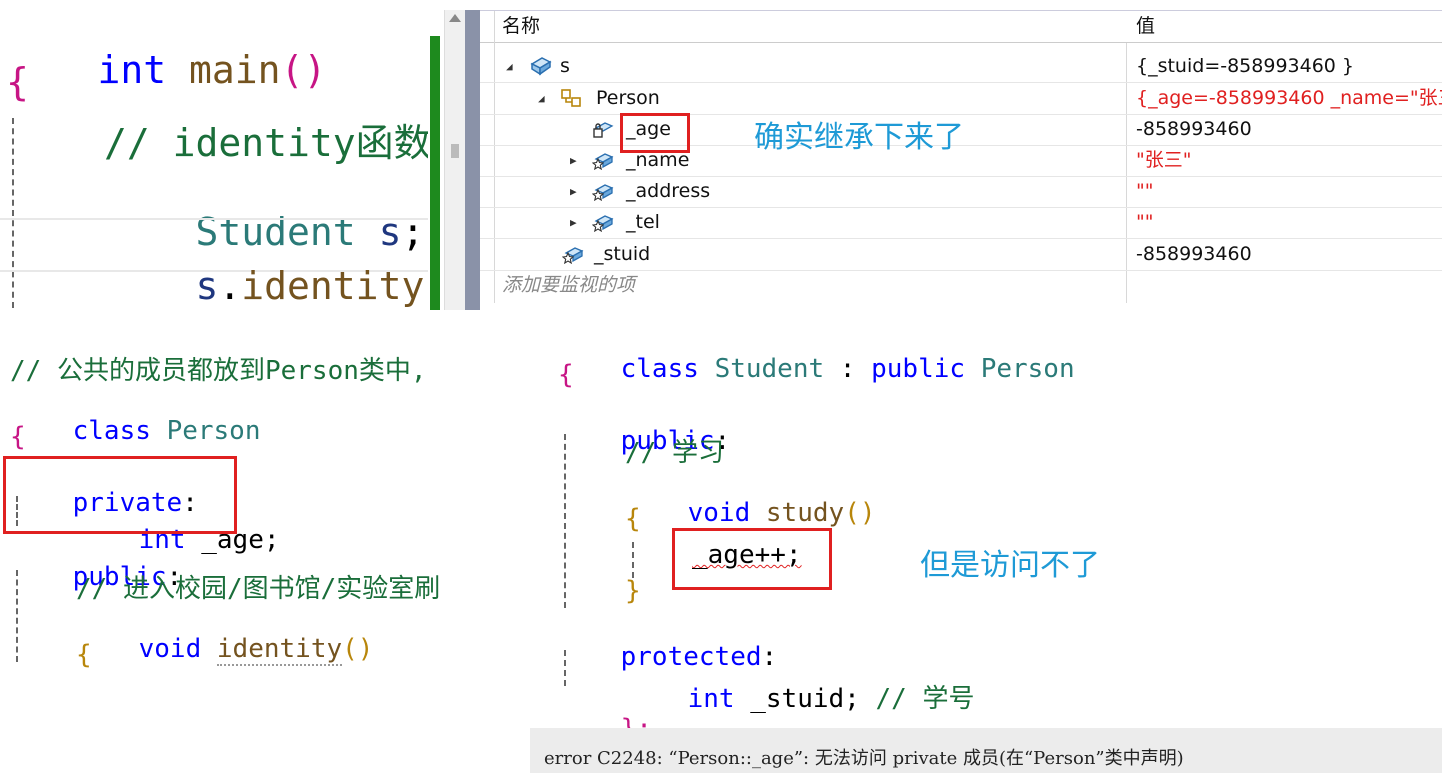 This screenshot has width=1442, height=773. Describe the element at coordinates (472, 160) in the screenshot. I see `splitter` at that location.